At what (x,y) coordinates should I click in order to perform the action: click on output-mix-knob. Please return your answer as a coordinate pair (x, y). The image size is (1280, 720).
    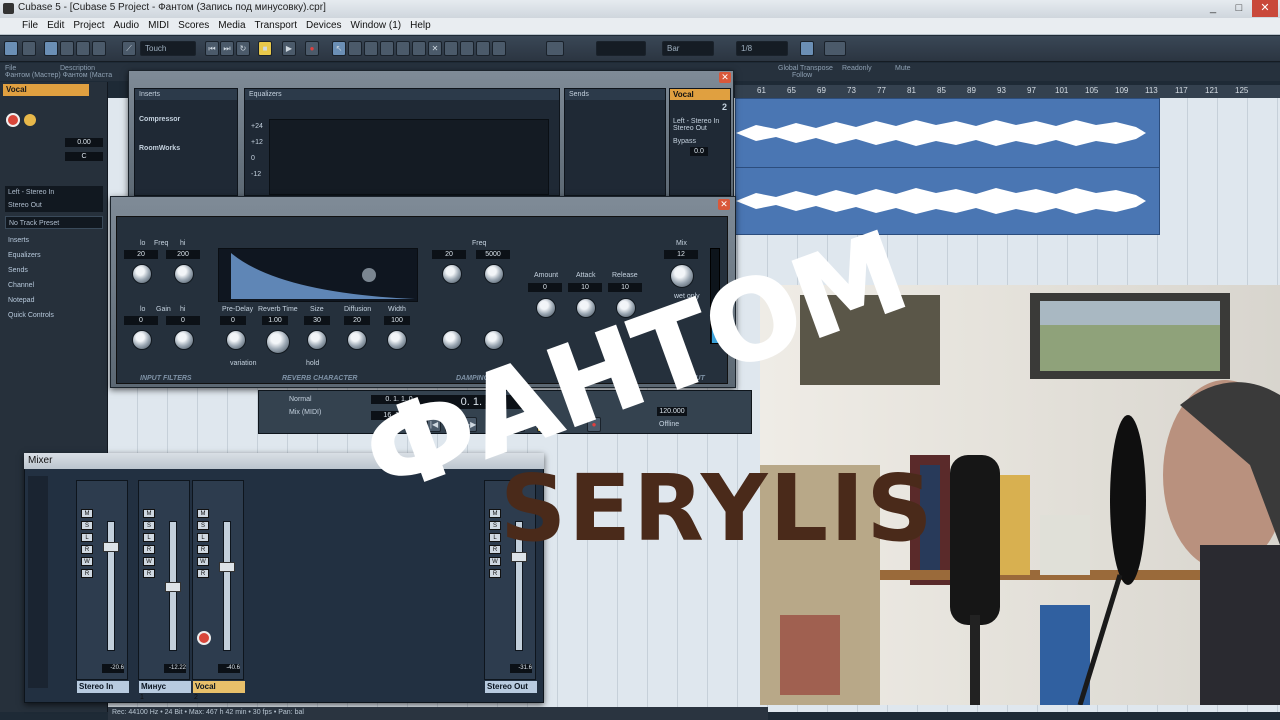
    Looking at the image, I should click on (682, 276).